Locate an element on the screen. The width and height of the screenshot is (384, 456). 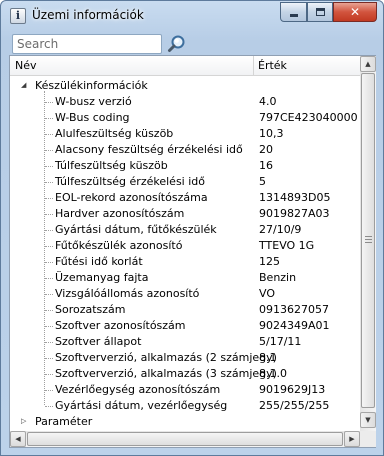
column-divider is located at coordinates (253, 66).